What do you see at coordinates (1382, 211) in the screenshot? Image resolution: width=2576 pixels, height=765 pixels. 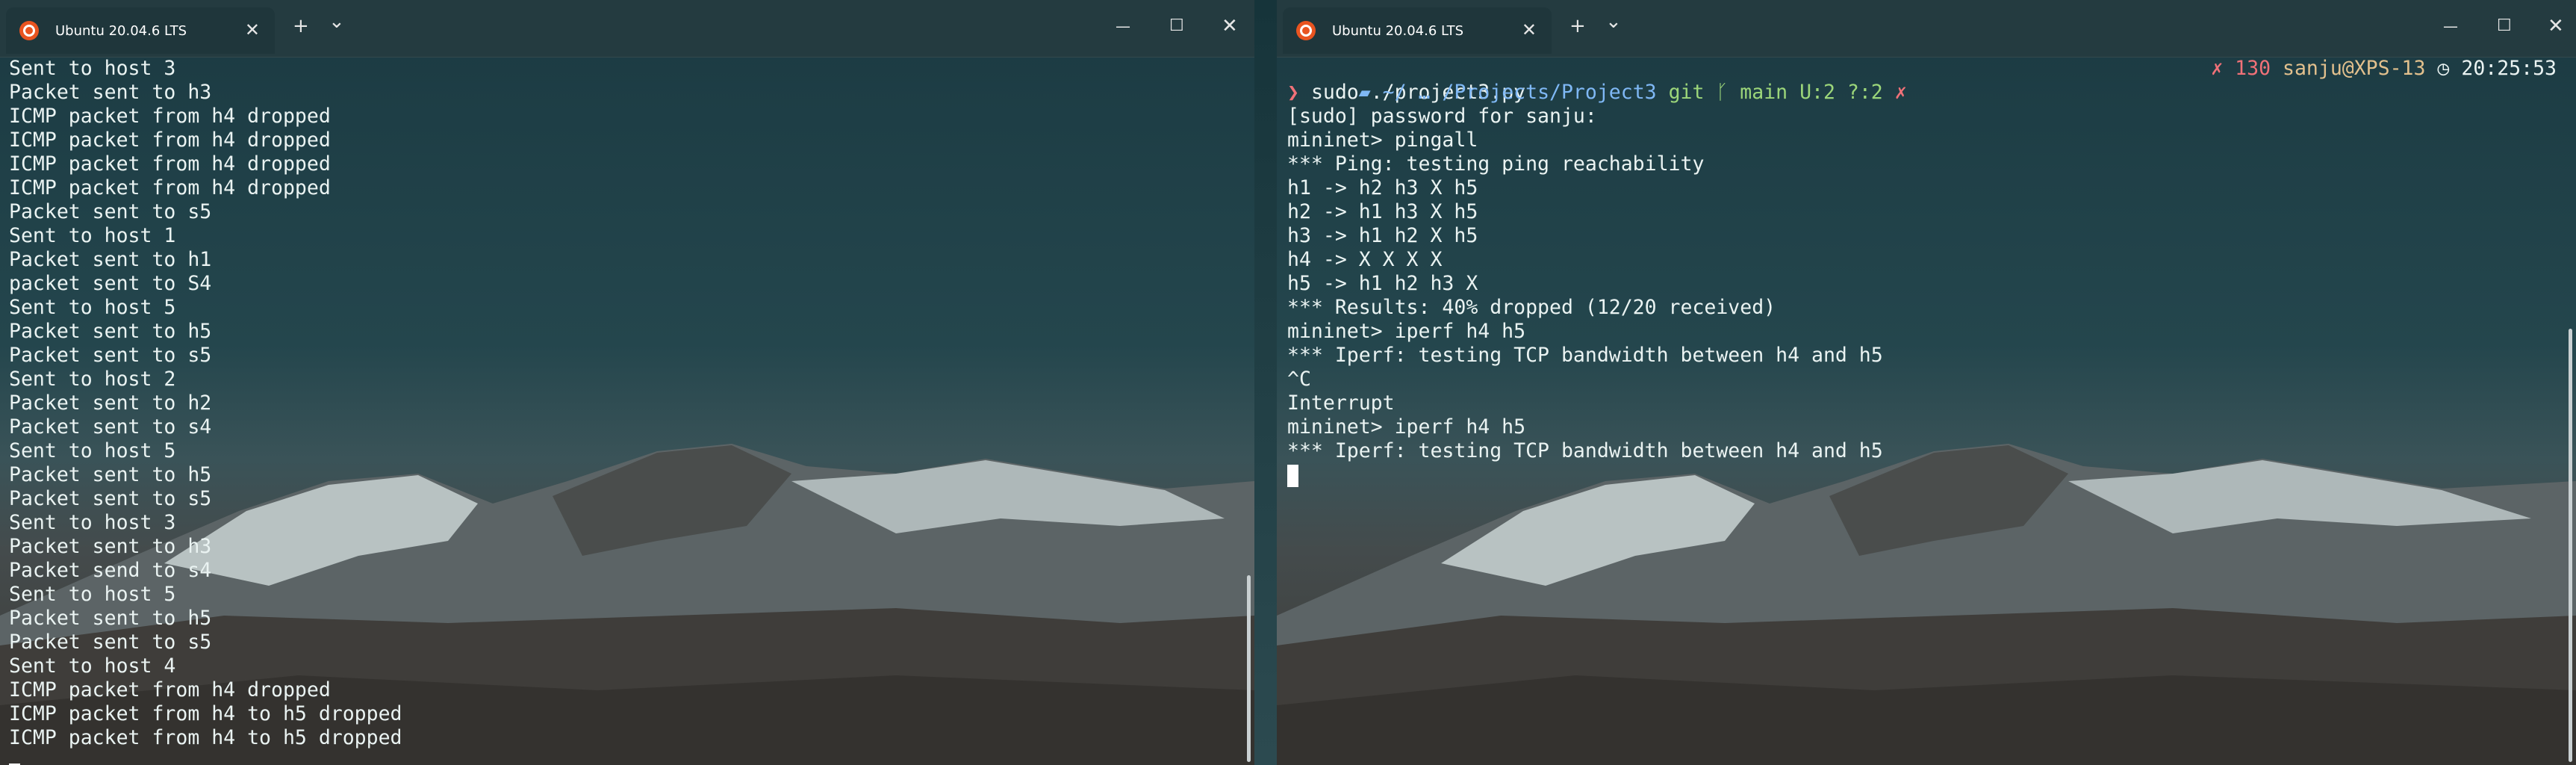 I see `output-line: h2 -> h1 h3 X h5` at bounding box center [1382, 211].